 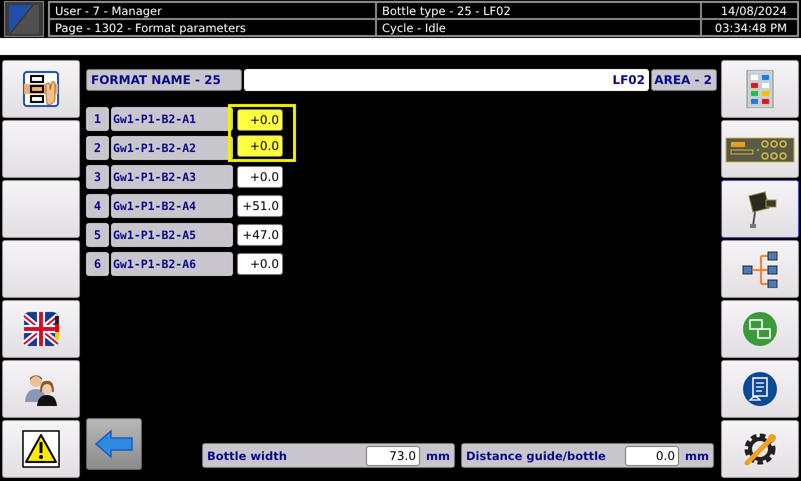 What do you see at coordinates (164, 80) in the screenshot?
I see `format-name-label: FORMAT NAME - 25` at bounding box center [164, 80].